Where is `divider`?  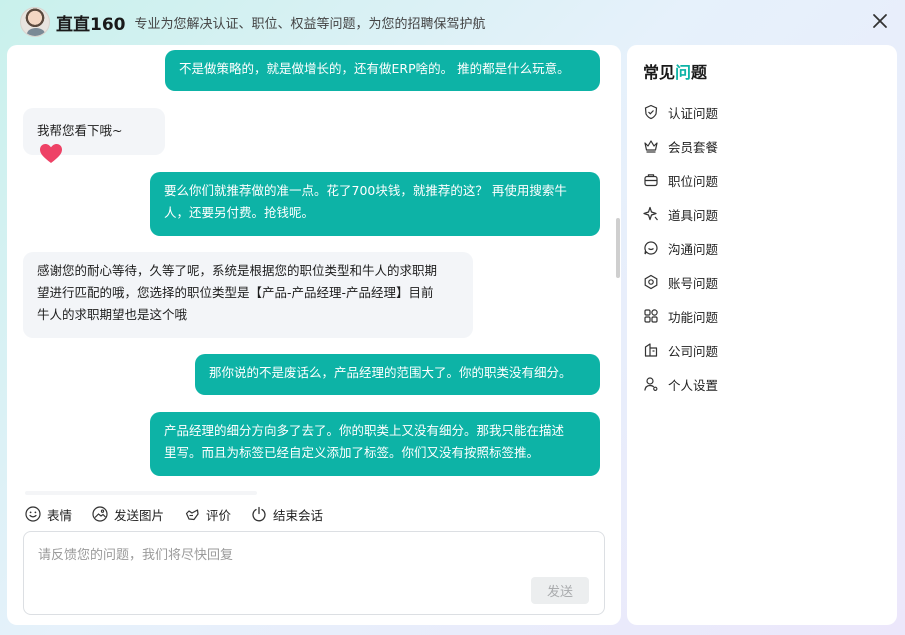 divider is located at coordinates (141, 493).